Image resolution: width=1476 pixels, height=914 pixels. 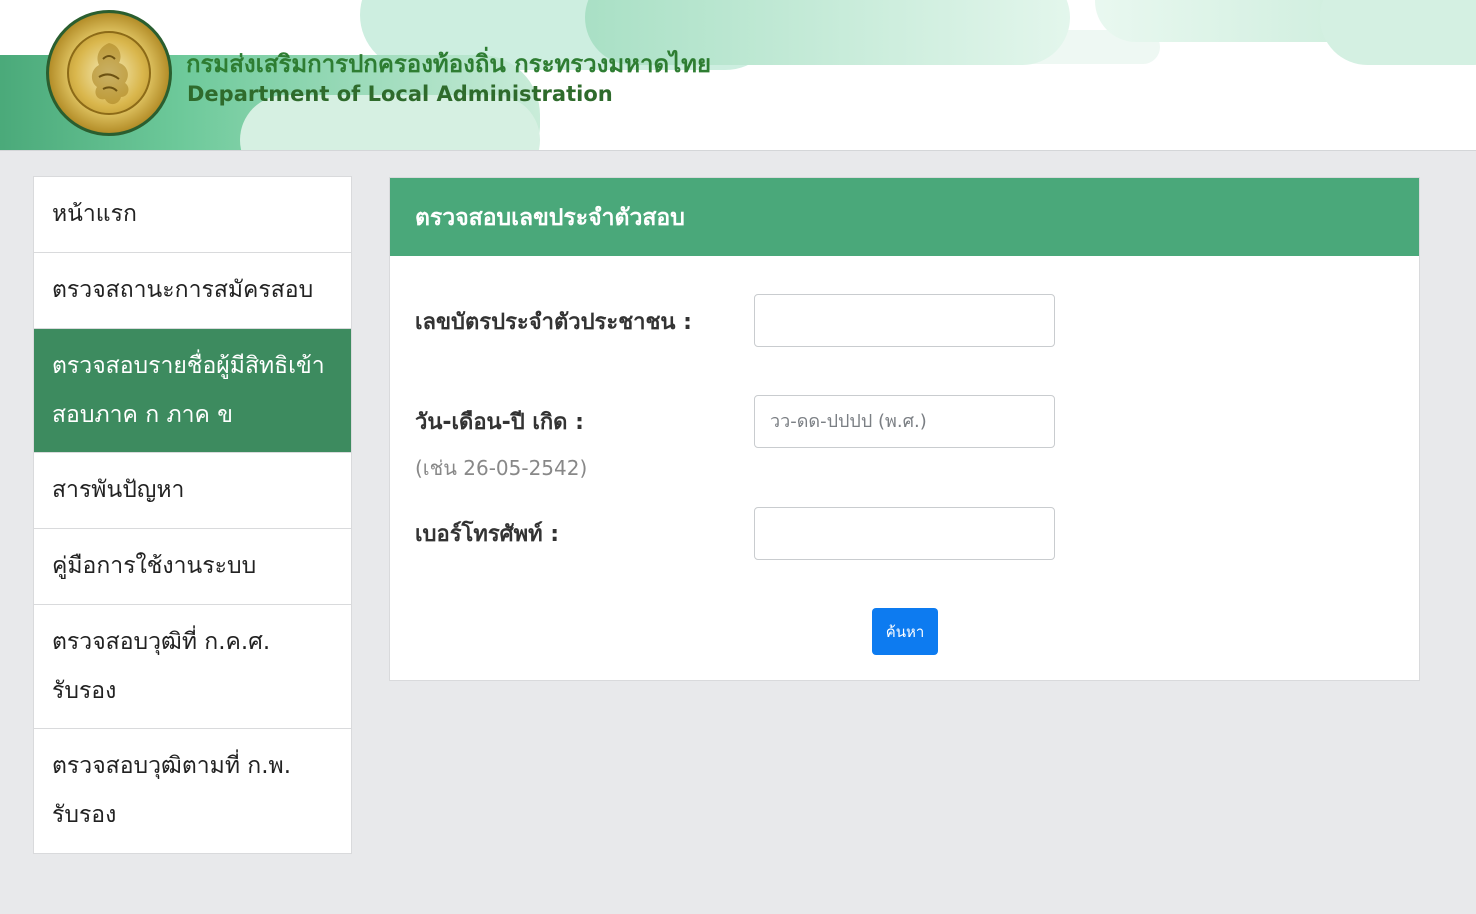 I want to click on sidebar-item-label: ตรวจสอบวุฒิที่ ก.ค.ศ. รับรอง, so click(x=161, y=666).